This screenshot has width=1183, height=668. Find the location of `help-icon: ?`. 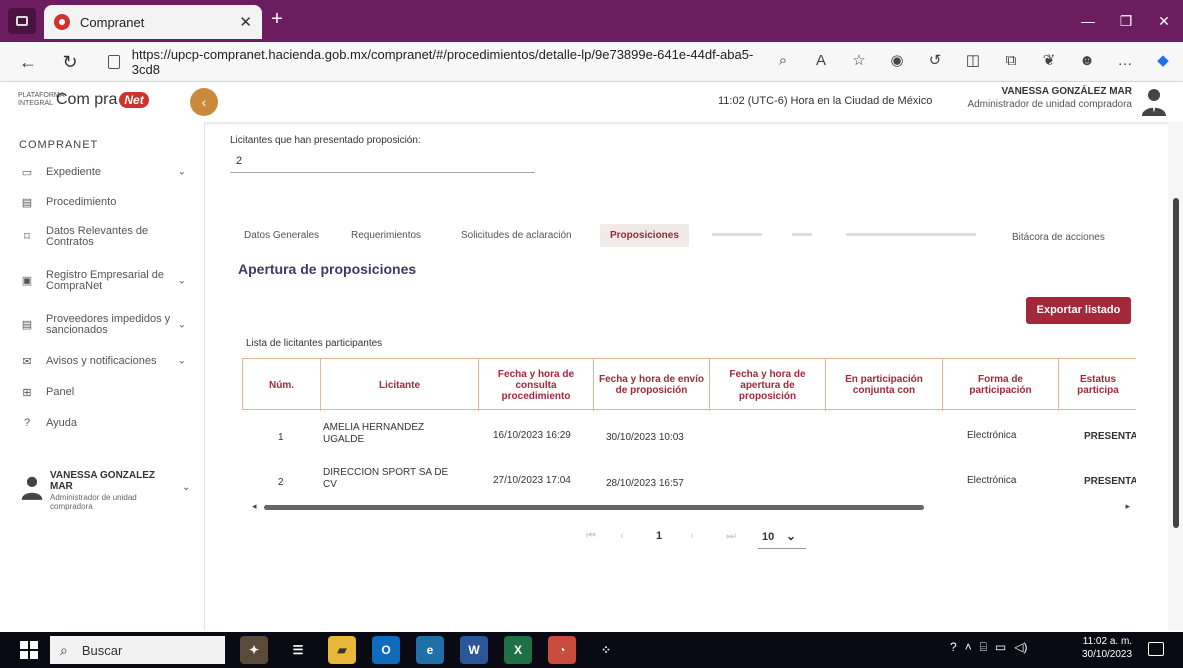

help-icon: ? is located at coordinates (953, 647).